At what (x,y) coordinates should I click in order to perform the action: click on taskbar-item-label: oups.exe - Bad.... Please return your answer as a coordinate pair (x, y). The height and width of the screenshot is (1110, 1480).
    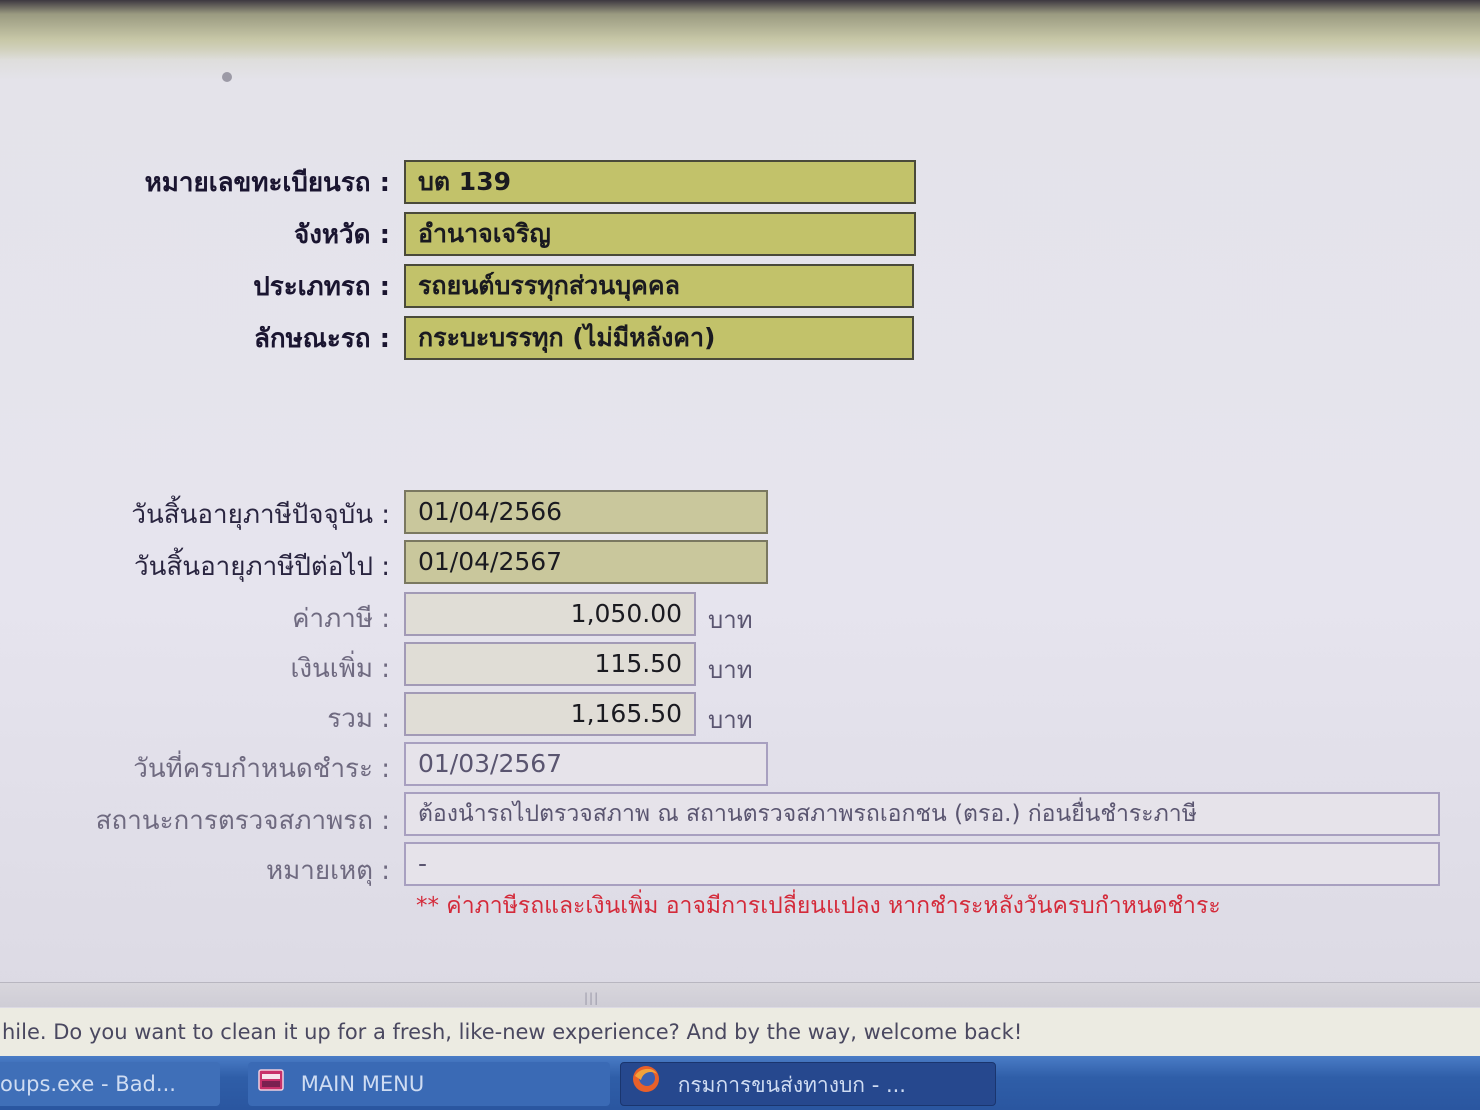
    Looking at the image, I should click on (88, 1084).